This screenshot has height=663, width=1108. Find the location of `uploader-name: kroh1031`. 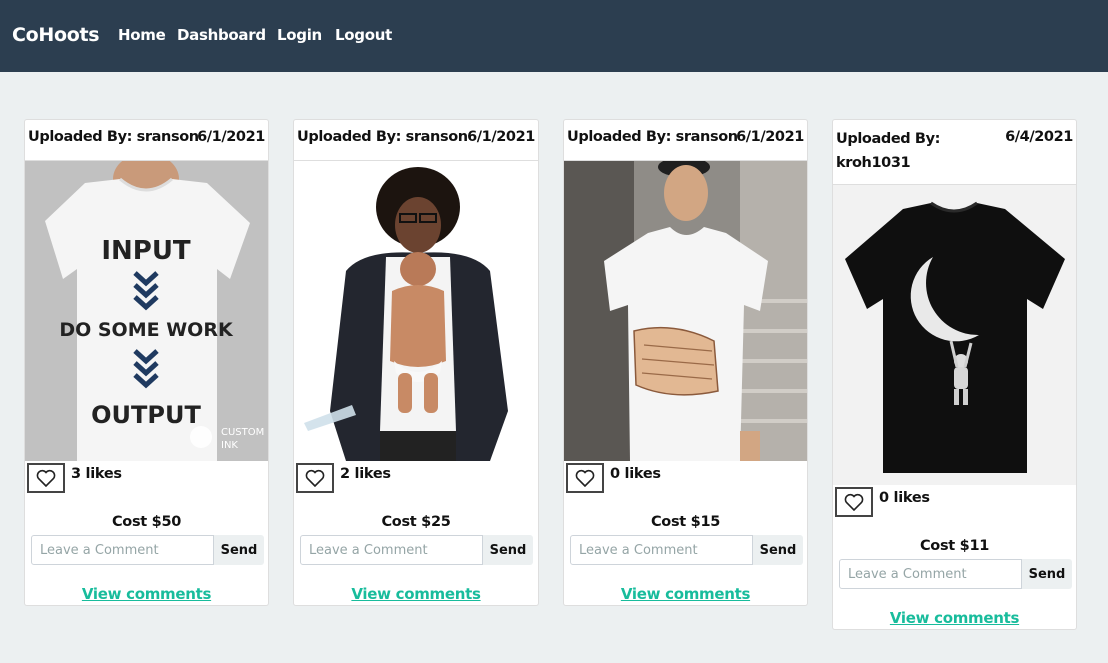

uploader-name: kroh1031 is located at coordinates (873, 163).